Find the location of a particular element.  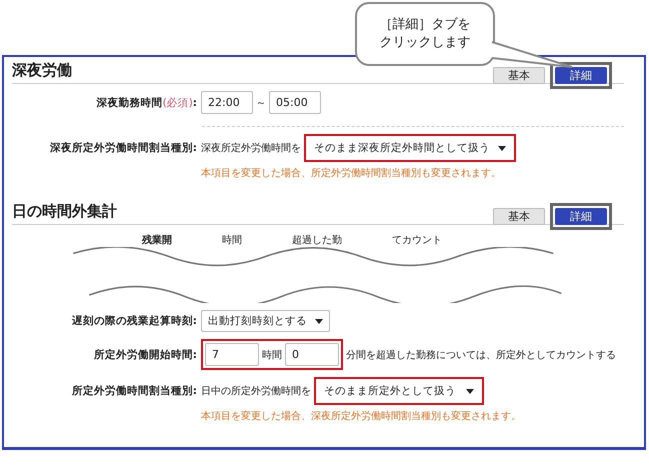

callout-text: ［詳細］タブを クリックします is located at coordinates (425, 34).